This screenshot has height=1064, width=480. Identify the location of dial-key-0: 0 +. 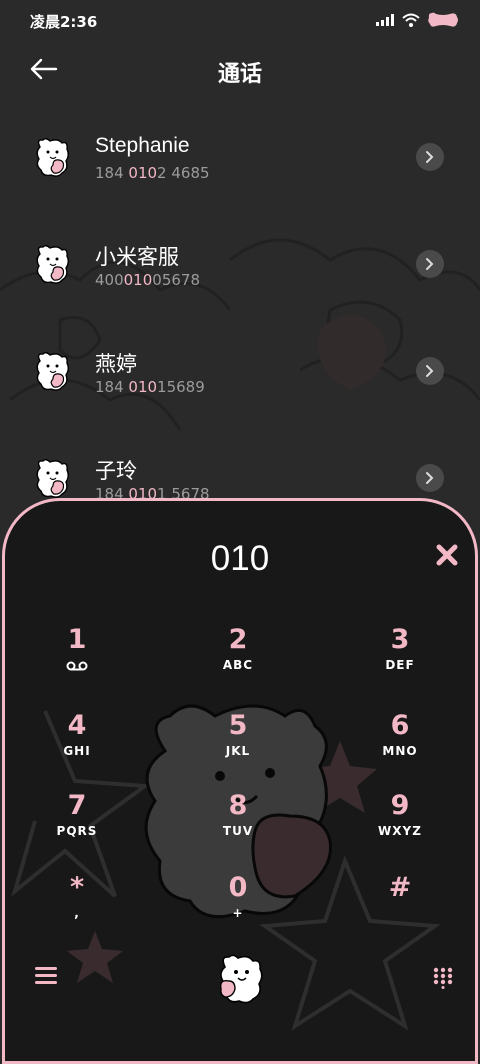
(238, 901).